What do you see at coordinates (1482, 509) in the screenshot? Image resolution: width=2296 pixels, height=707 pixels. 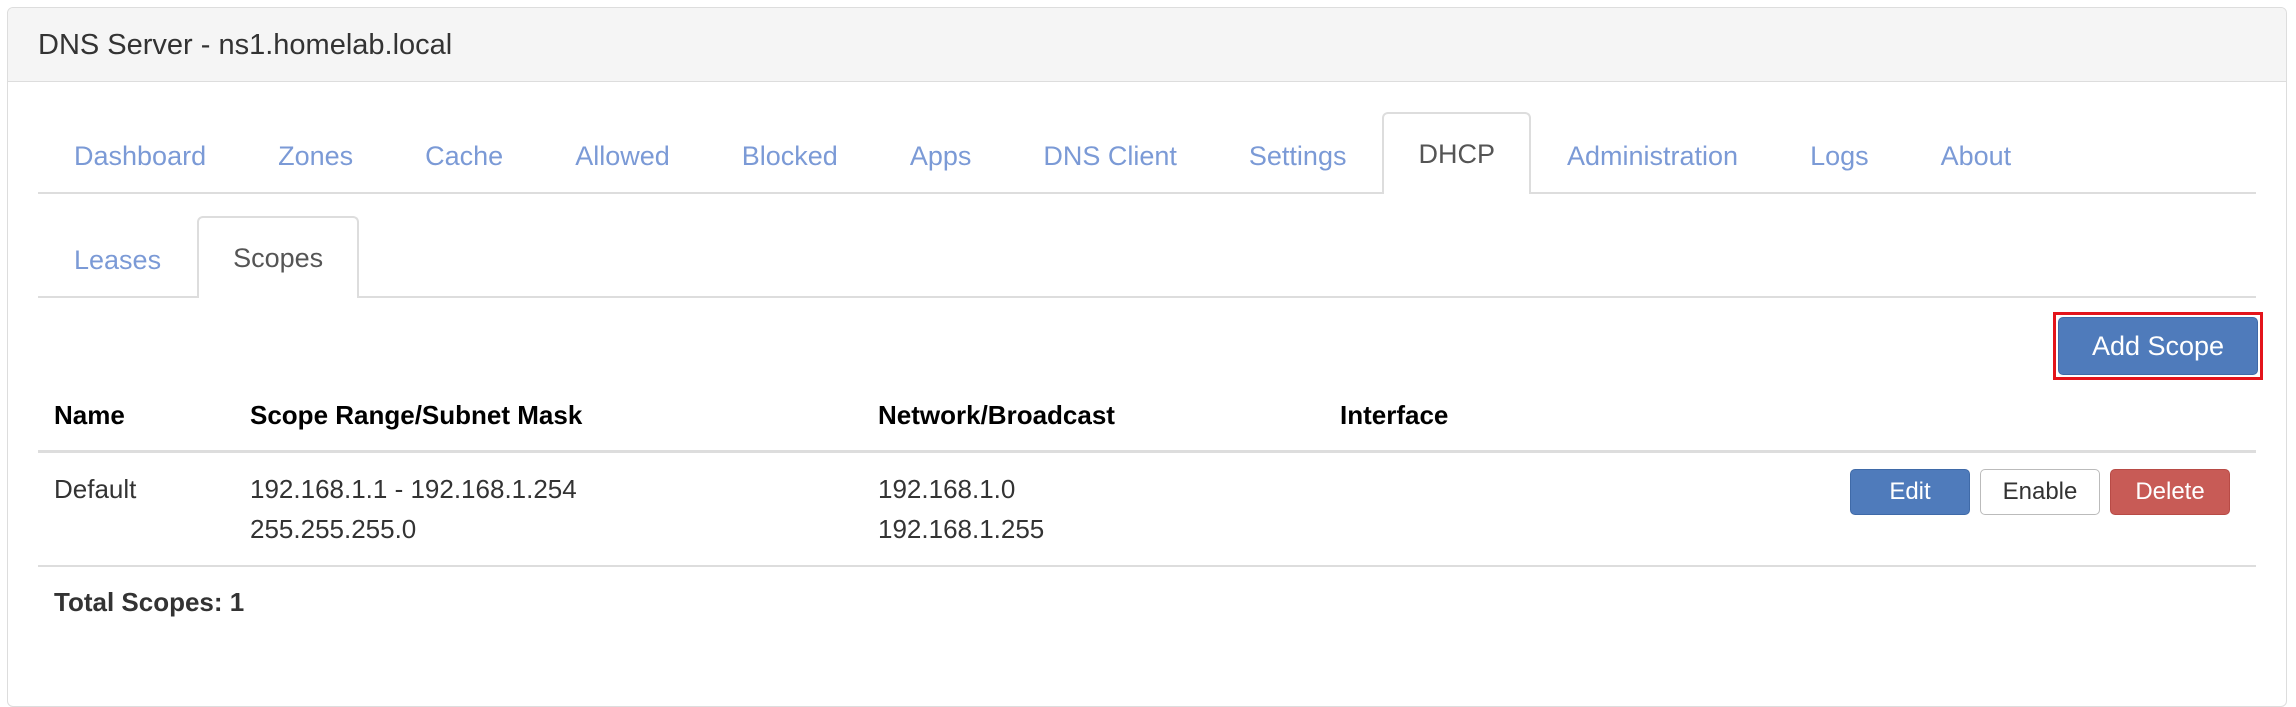 I see `scope-interface` at bounding box center [1482, 509].